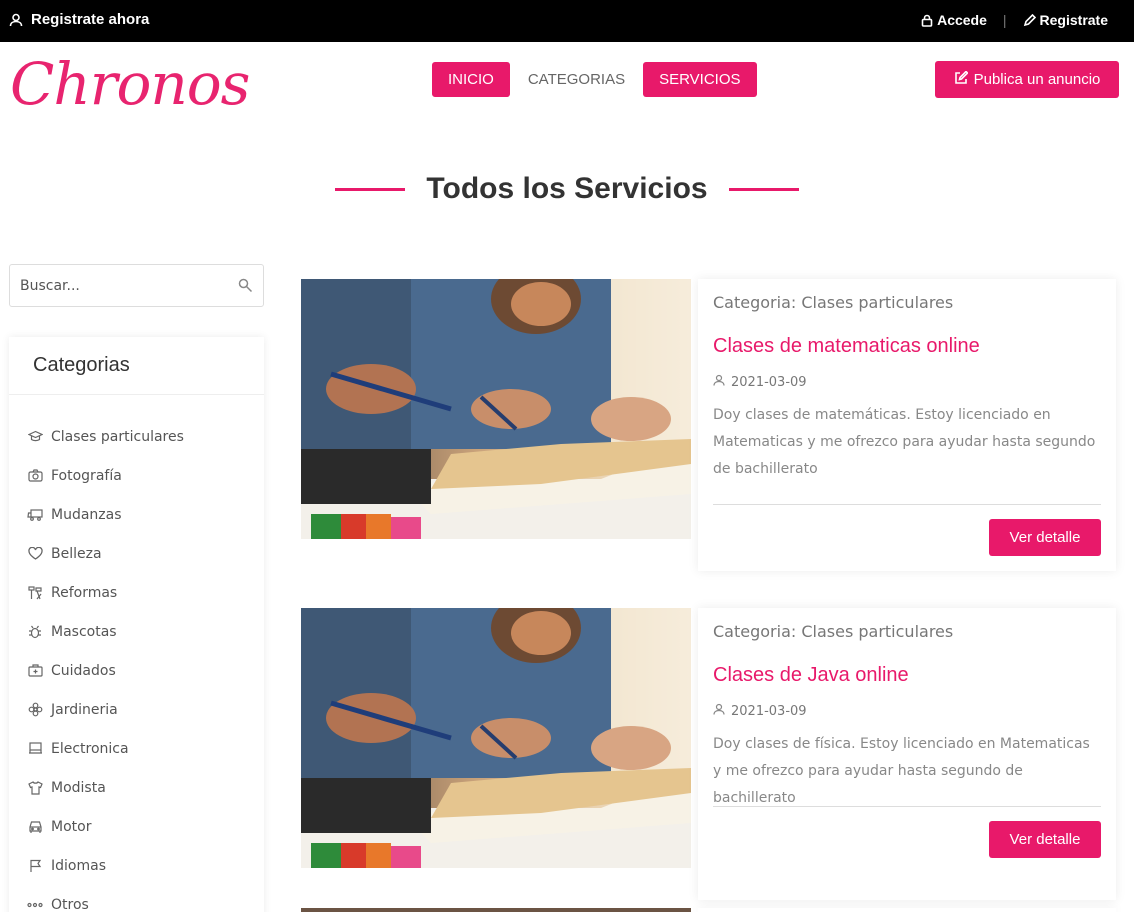 This screenshot has width=1134, height=912. What do you see at coordinates (1014, 20) in the screenshot?
I see `account-links: Accede | Registrate` at bounding box center [1014, 20].